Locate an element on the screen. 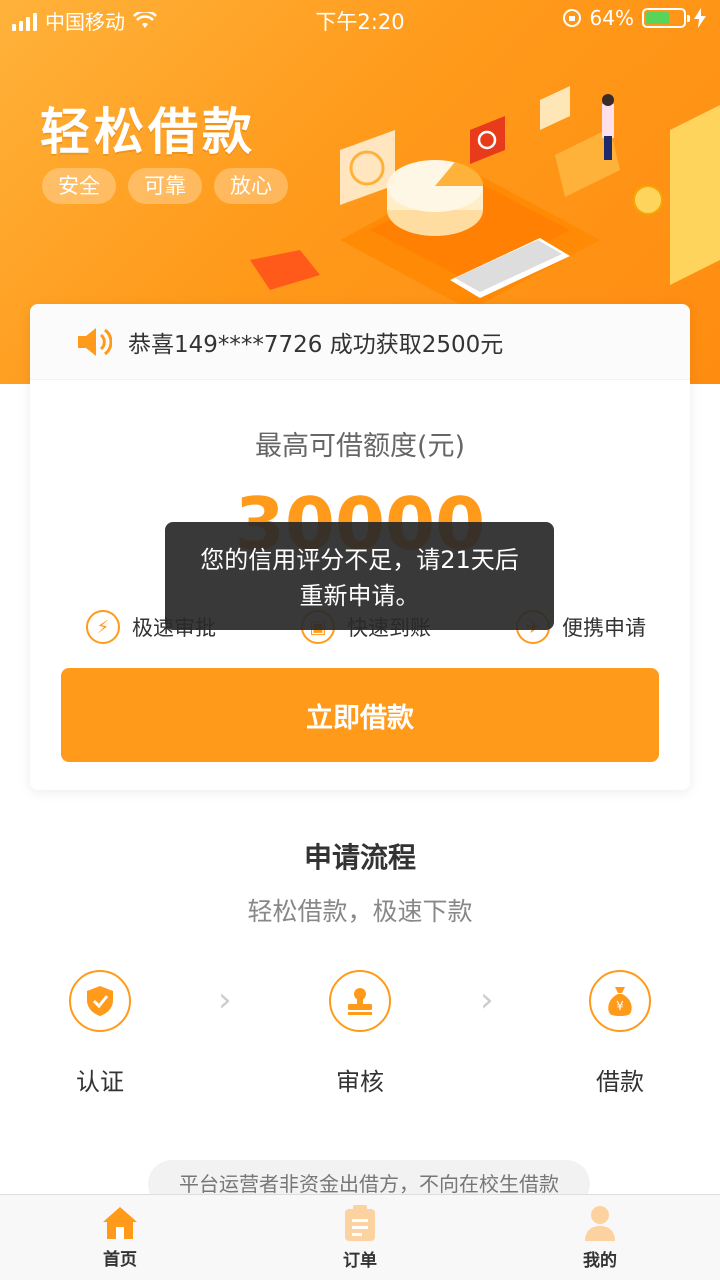 This screenshot has width=720, height=1280. notice-text: 恭喜149****7726 成功获取2500元 is located at coordinates (316, 344).